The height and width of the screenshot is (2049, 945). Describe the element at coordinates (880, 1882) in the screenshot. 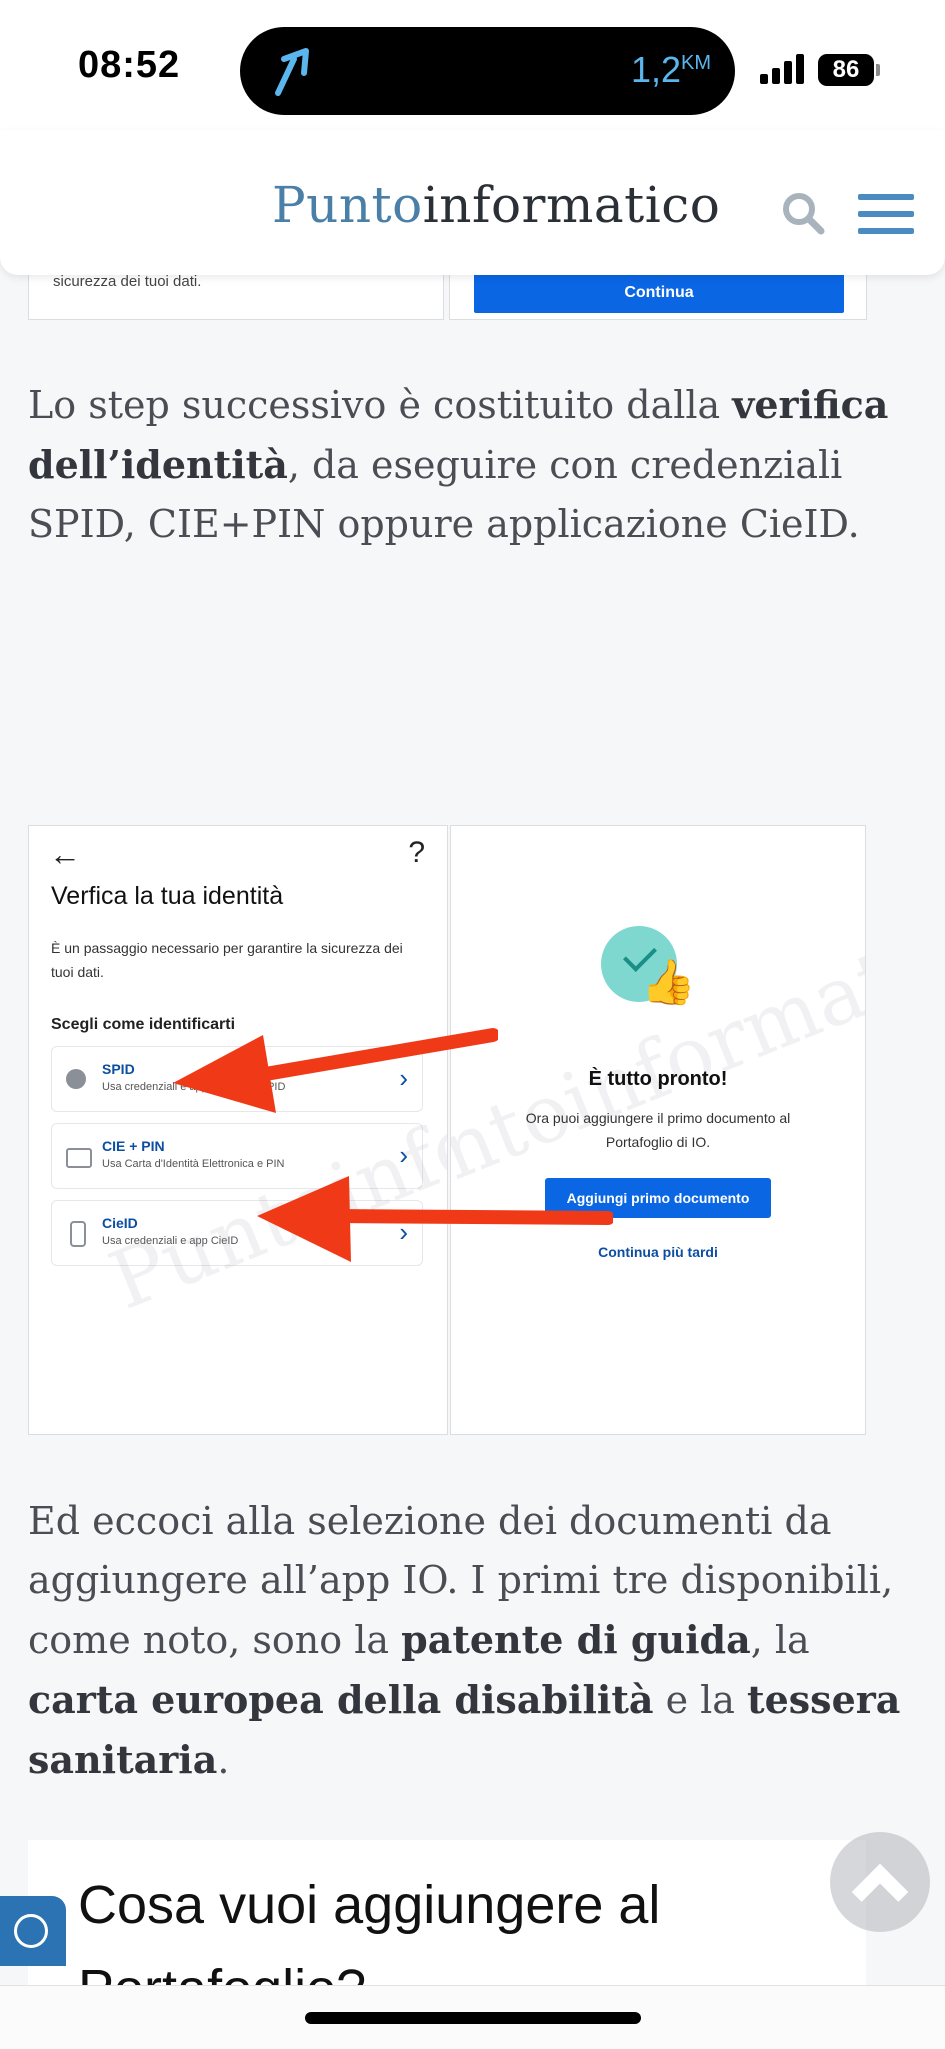

I see `scroll-to-top-button` at that location.